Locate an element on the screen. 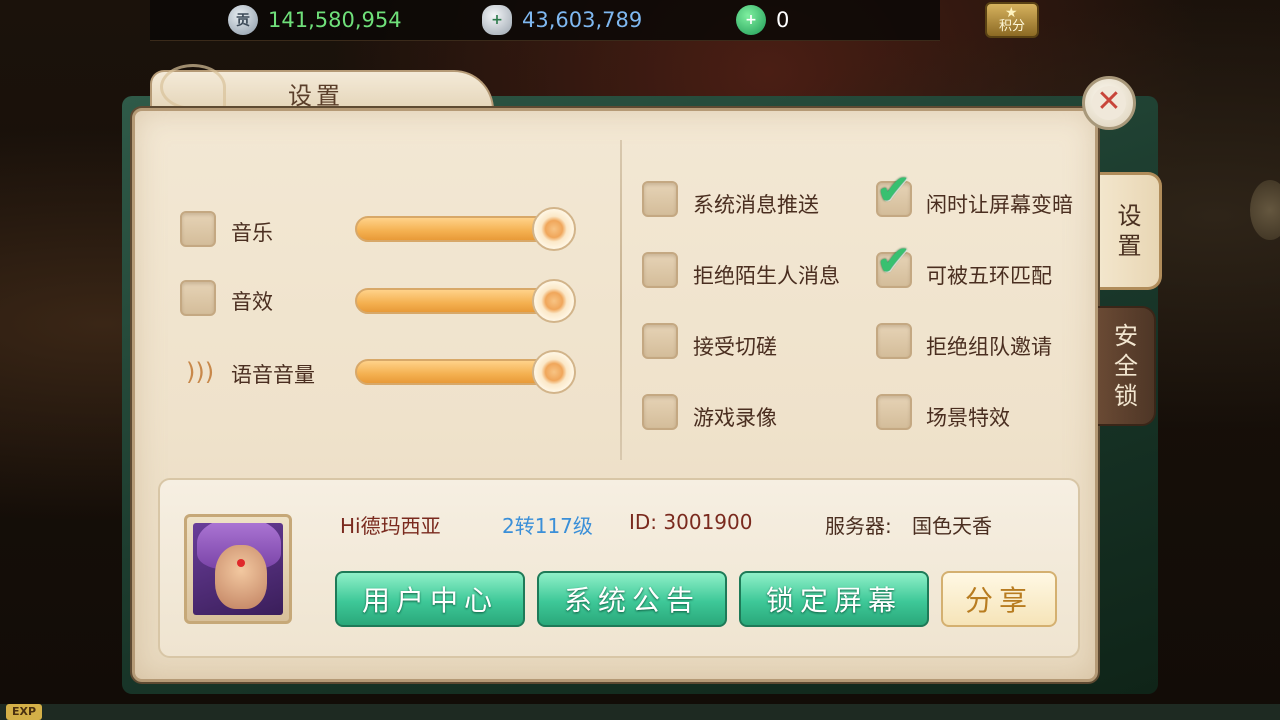 This screenshot has height=720, width=1280. voice-volume-label: 语音音量 is located at coordinates (273, 375).